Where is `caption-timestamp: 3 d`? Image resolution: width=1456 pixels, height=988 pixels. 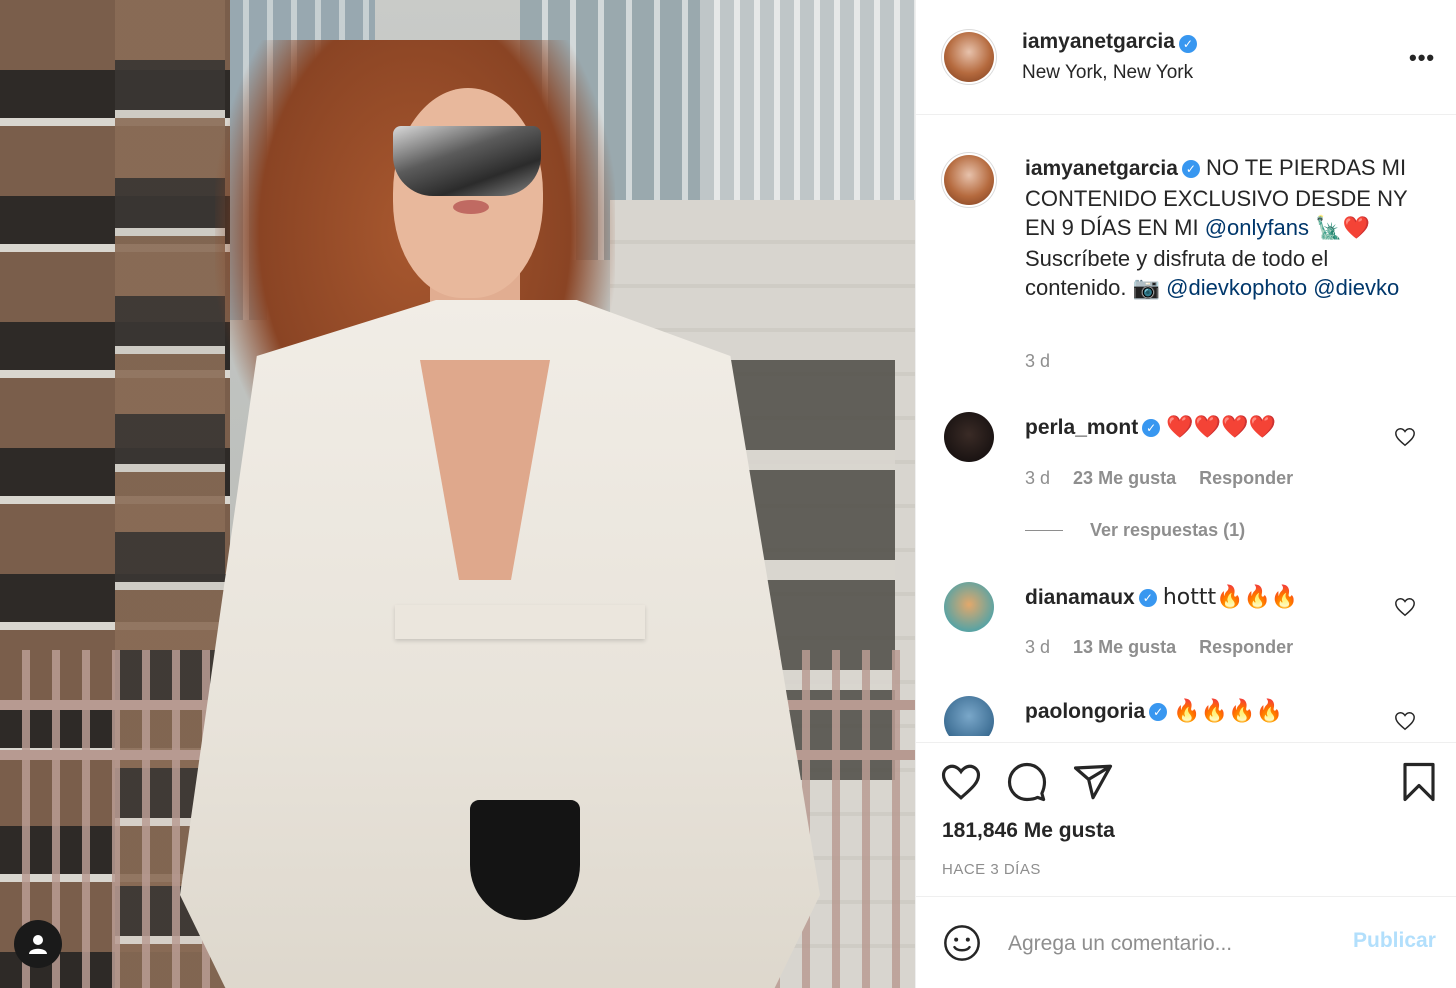 caption-timestamp: 3 d is located at coordinates (1037, 361).